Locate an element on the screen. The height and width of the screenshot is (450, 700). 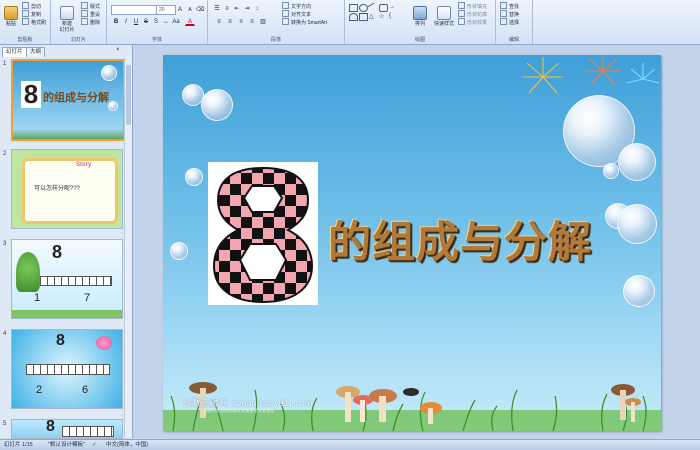
align-right-icon: ≡ is located at coordinates (241, 22).